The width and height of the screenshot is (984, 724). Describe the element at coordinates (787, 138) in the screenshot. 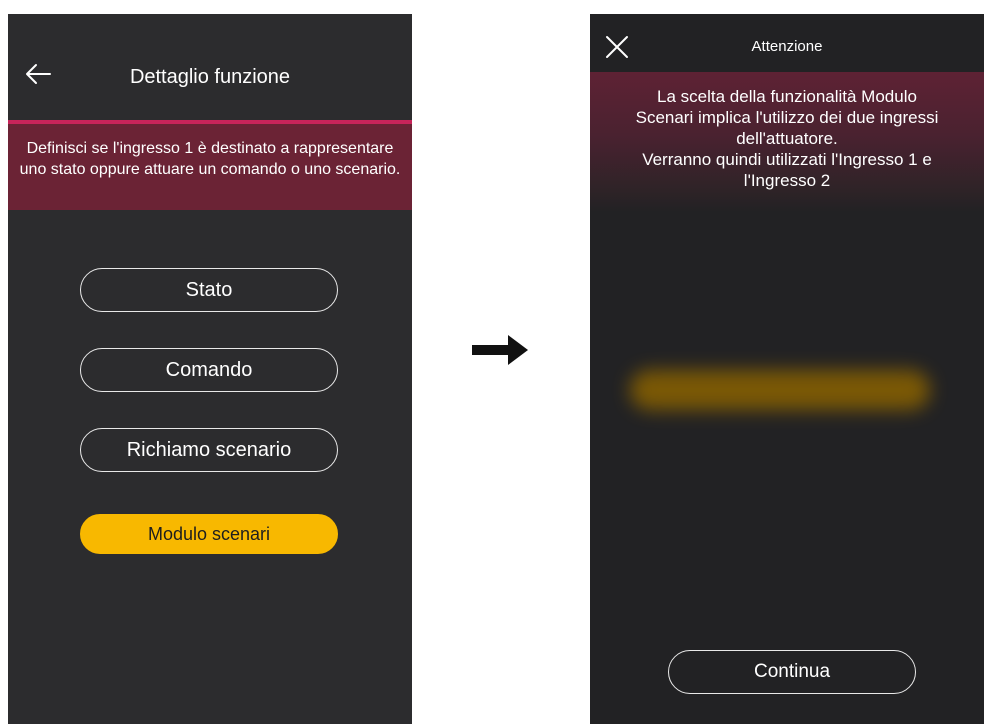

I see `warning-line: dell'attuatore.` at that location.